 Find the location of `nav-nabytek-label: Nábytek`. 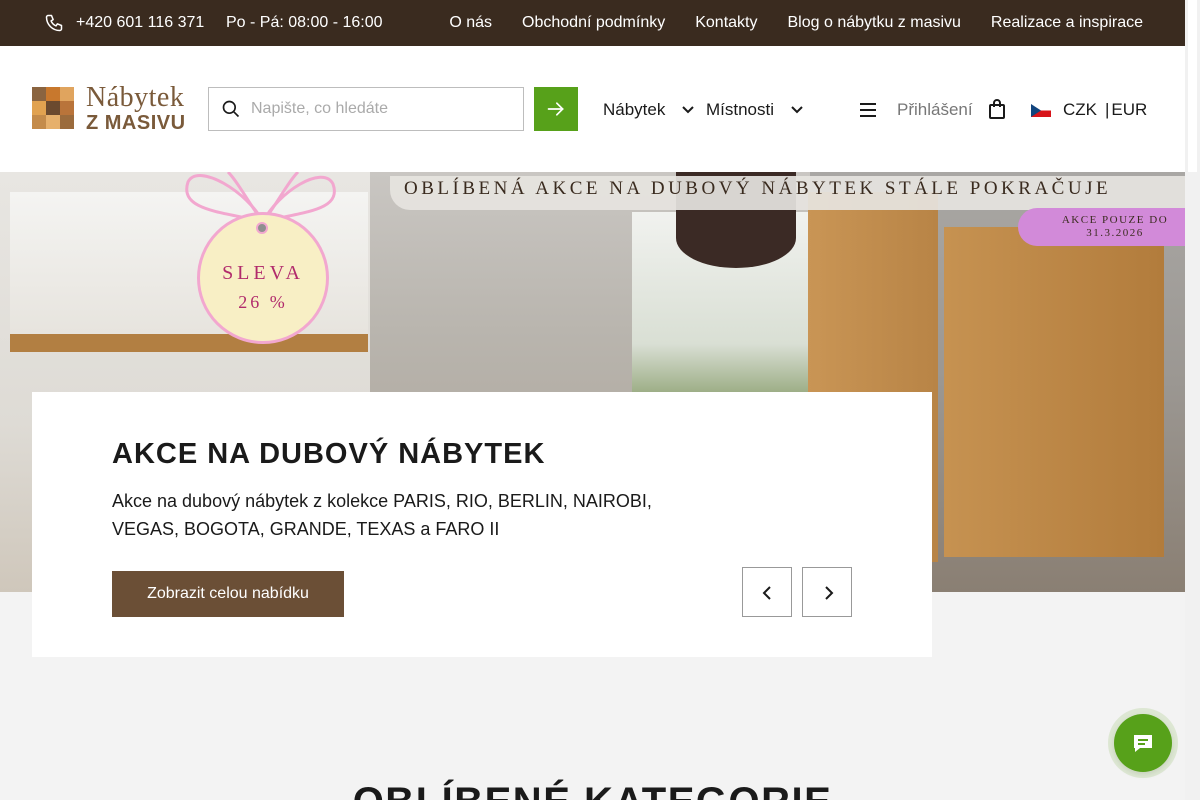

nav-nabytek-label: Nábytek is located at coordinates (634, 109).